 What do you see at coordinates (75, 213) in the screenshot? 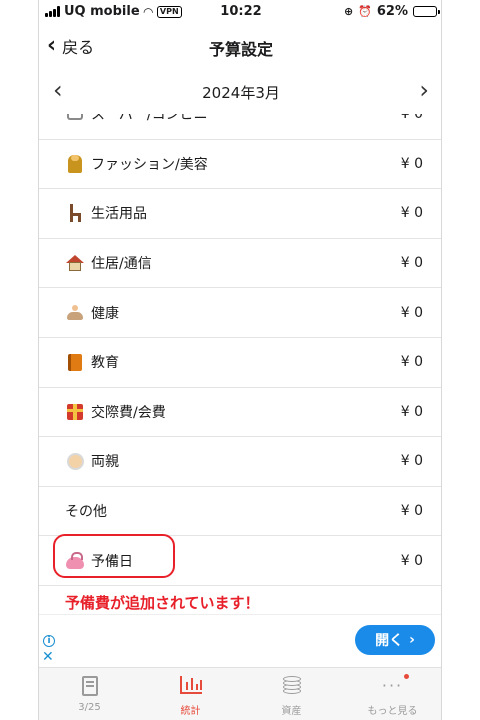
I see `chair-icon` at bounding box center [75, 213].